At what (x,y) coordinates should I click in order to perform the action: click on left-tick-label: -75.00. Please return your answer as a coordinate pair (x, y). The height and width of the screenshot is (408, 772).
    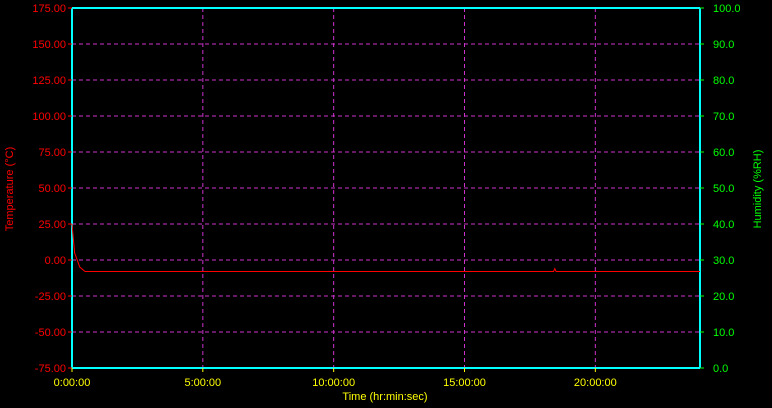
    Looking at the image, I should click on (50, 369).